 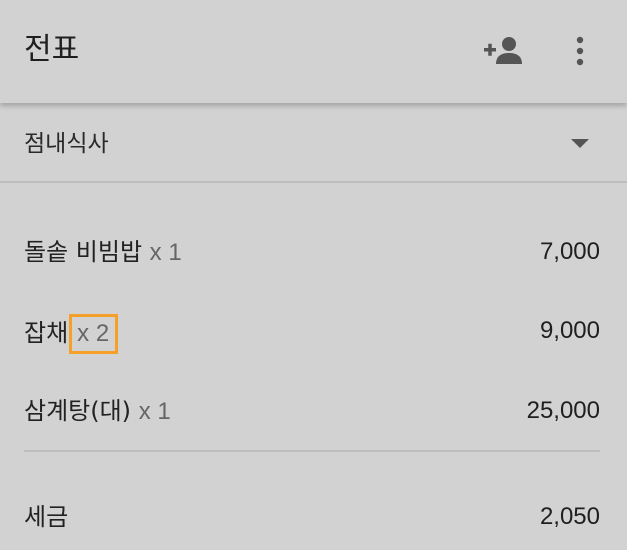 What do you see at coordinates (569, 516) in the screenshot?
I see `tax-amount: 2,050` at bounding box center [569, 516].